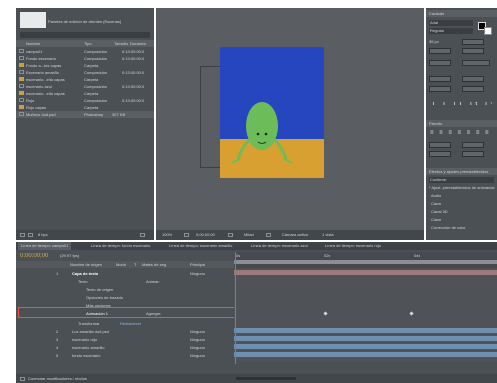 This screenshot has height=383, width=497. What do you see at coordinates (235, 308) in the screenshot?
I see `current-time-indicator` at bounding box center [235, 308].